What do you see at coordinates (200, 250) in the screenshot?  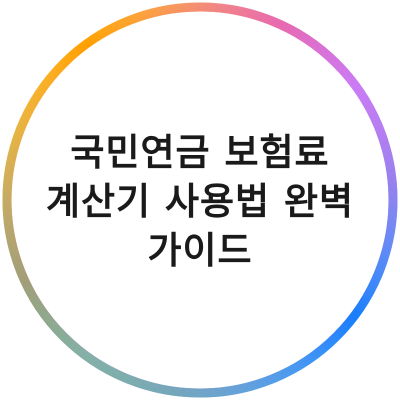 I see `title-line-3: 가이드` at bounding box center [200, 250].